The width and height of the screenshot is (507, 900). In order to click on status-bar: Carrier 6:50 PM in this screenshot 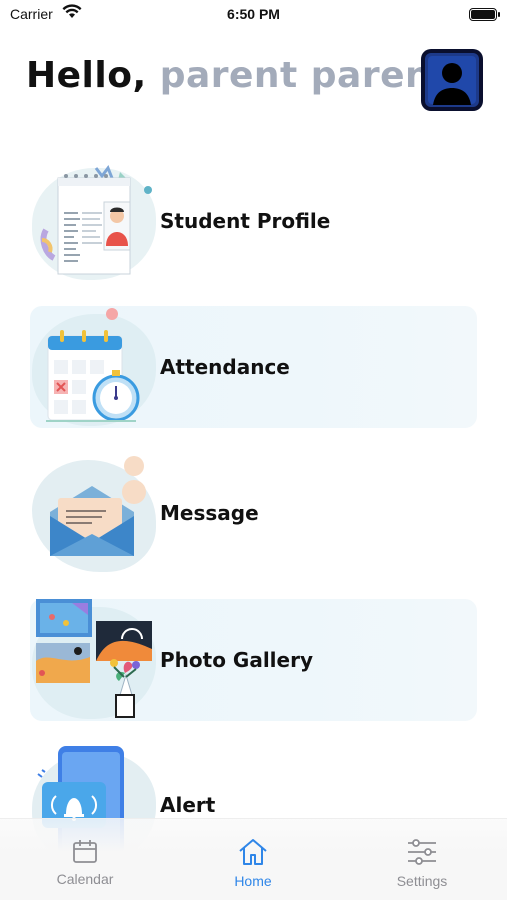, I will do `click(253, 15)`.